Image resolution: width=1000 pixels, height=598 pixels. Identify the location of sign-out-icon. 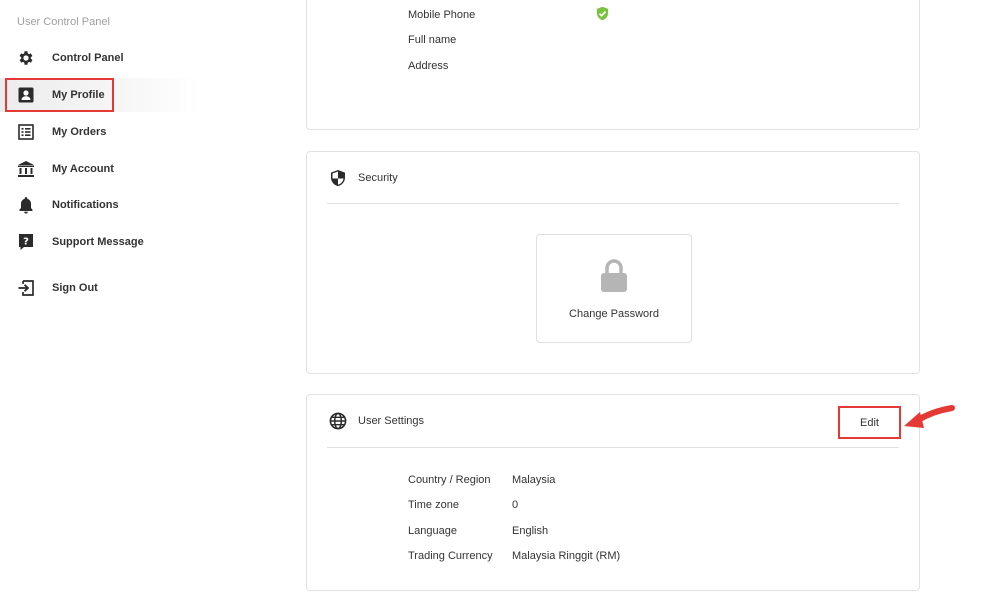
(26, 288).